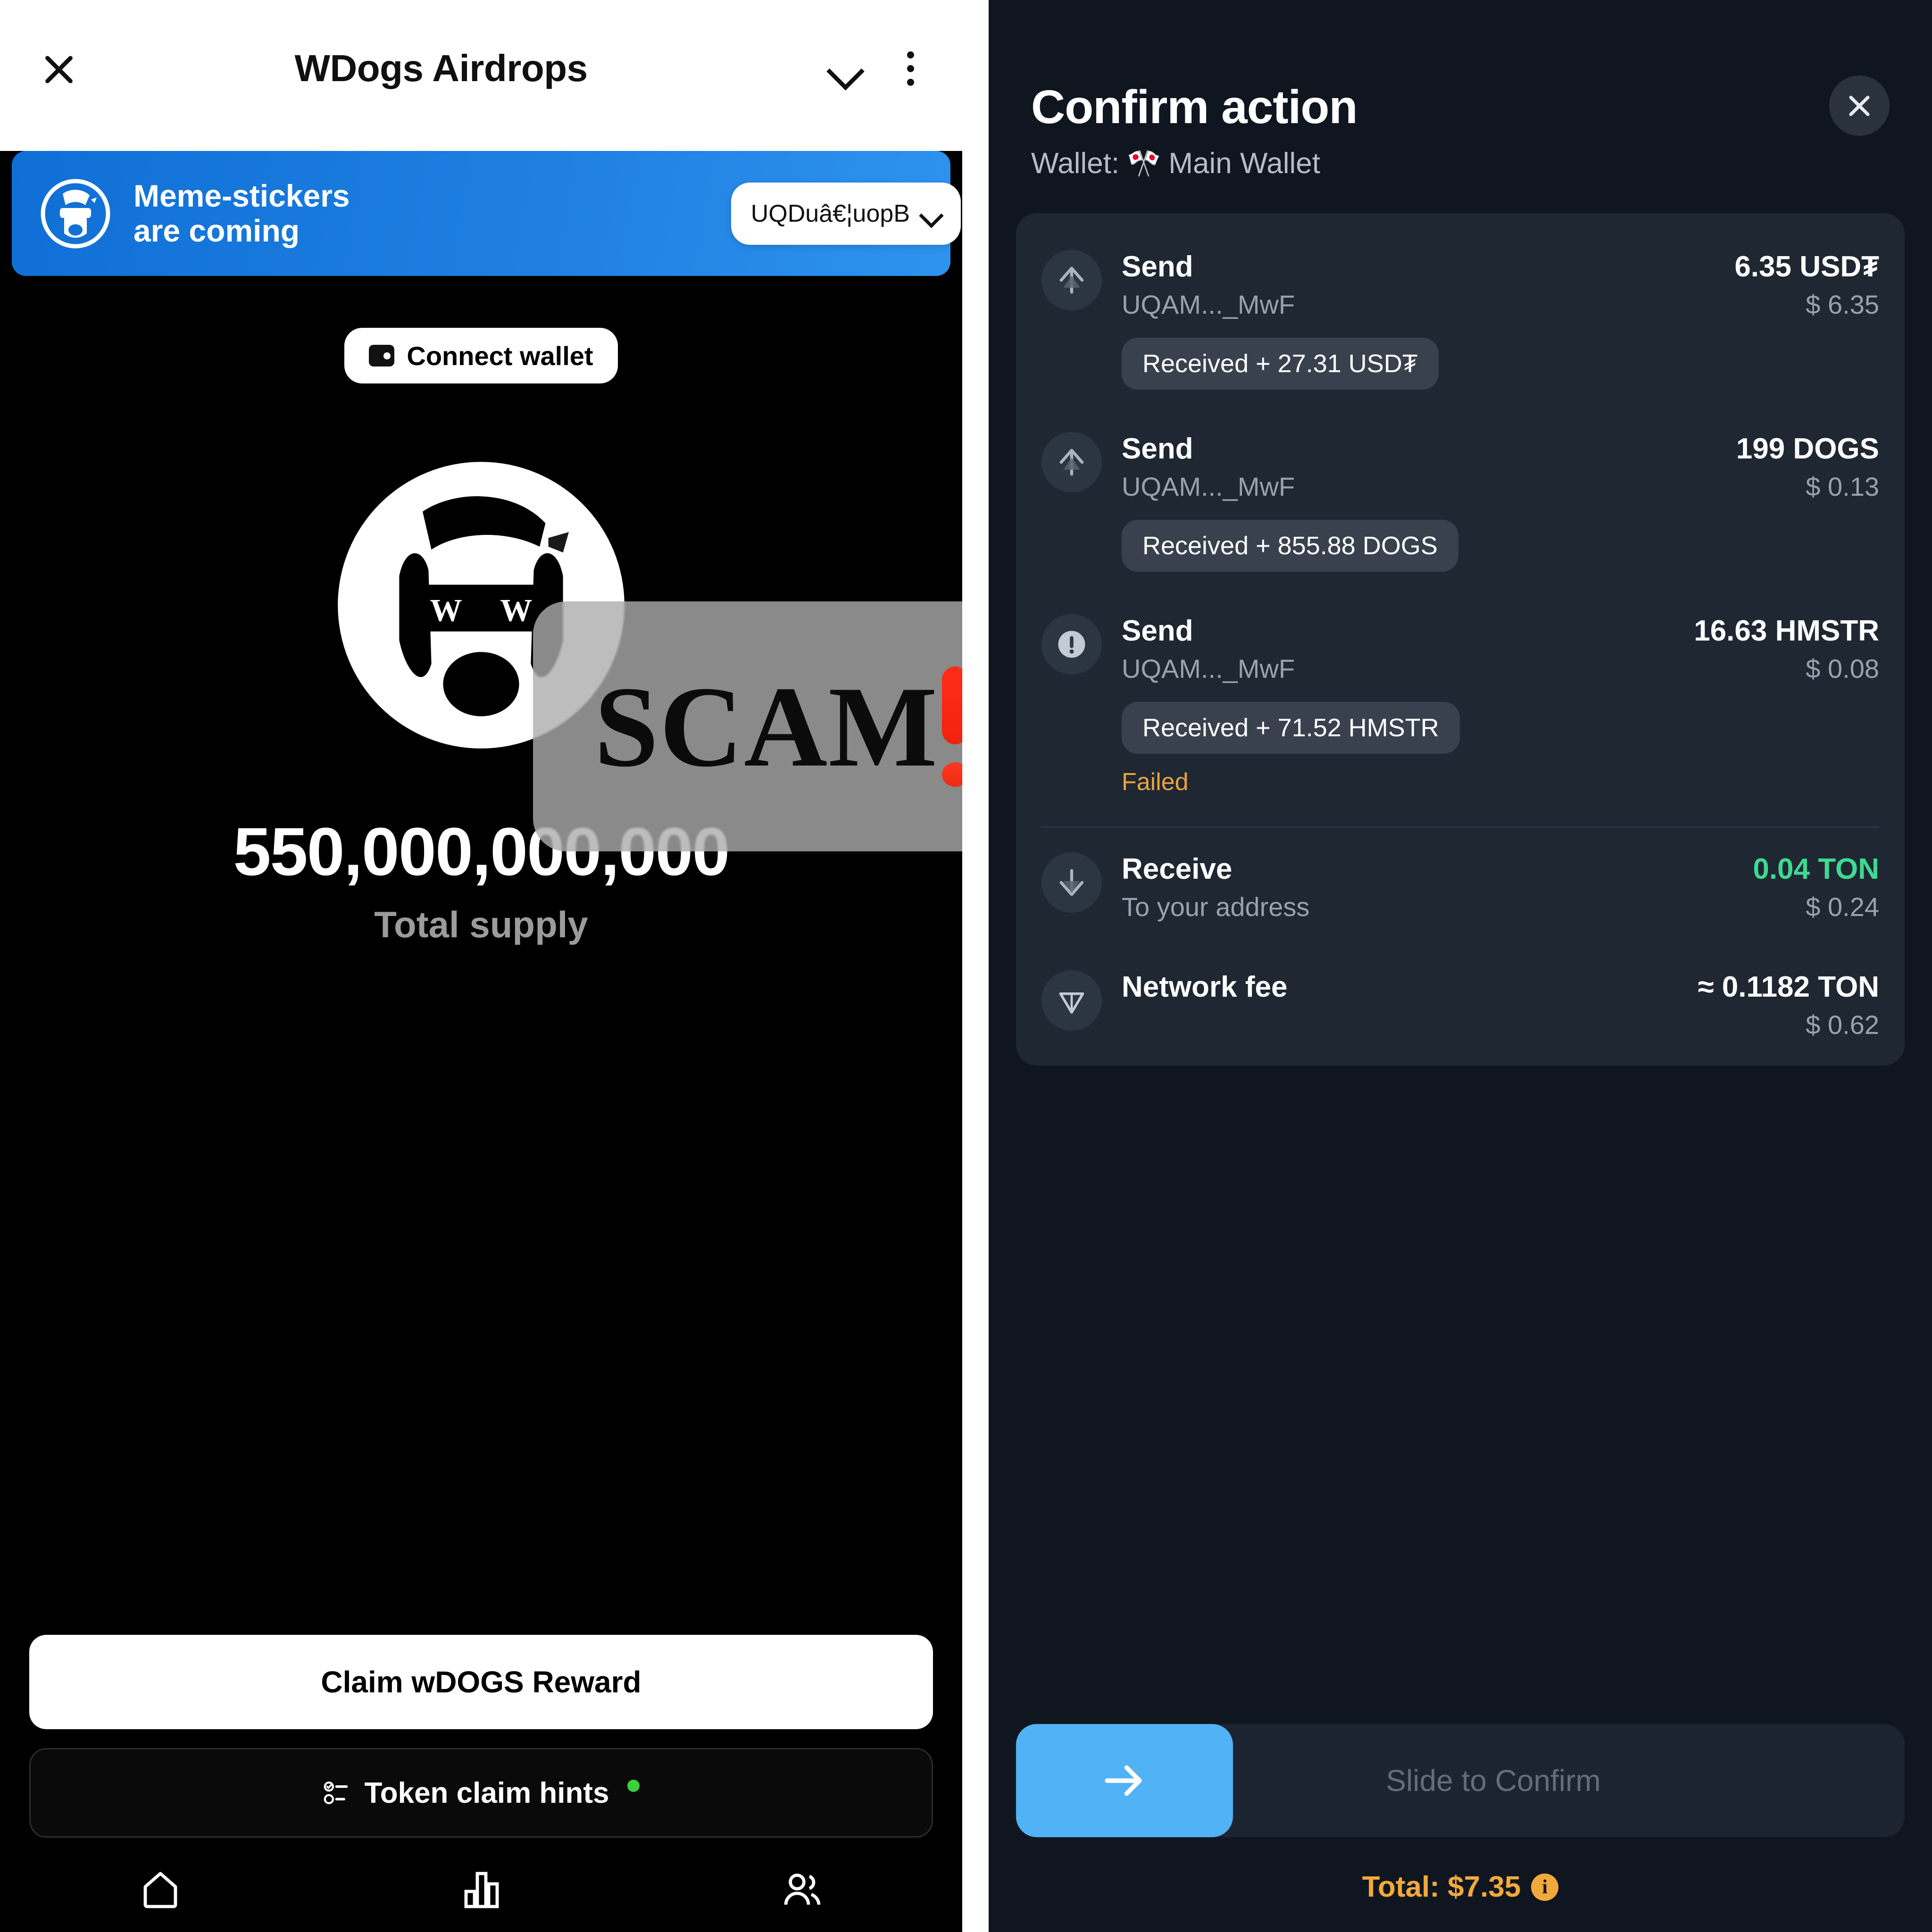 This screenshot has height=1932, width=1932. Describe the element at coordinates (1442, 1887) in the screenshot. I see `total-label: Total: $7.35` at that location.